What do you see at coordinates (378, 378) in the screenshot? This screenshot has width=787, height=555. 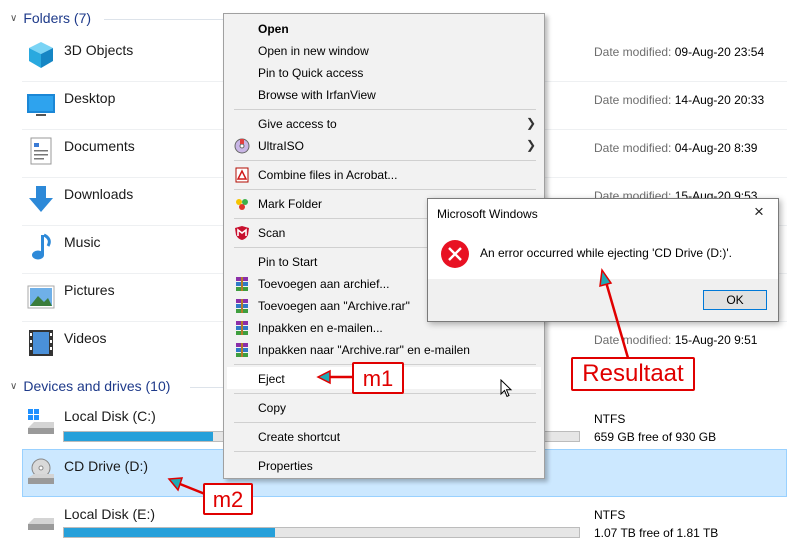 I see `annotation-m1: m1` at bounding box center [378, 378].